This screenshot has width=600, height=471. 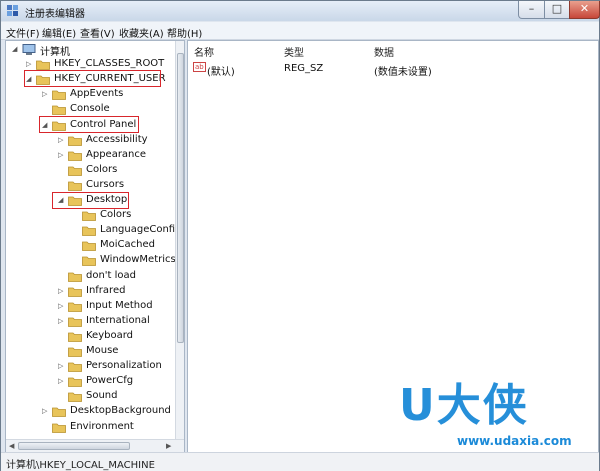 I want to click on tree-item-label: PowerCfg, so click(x=110, y=381).